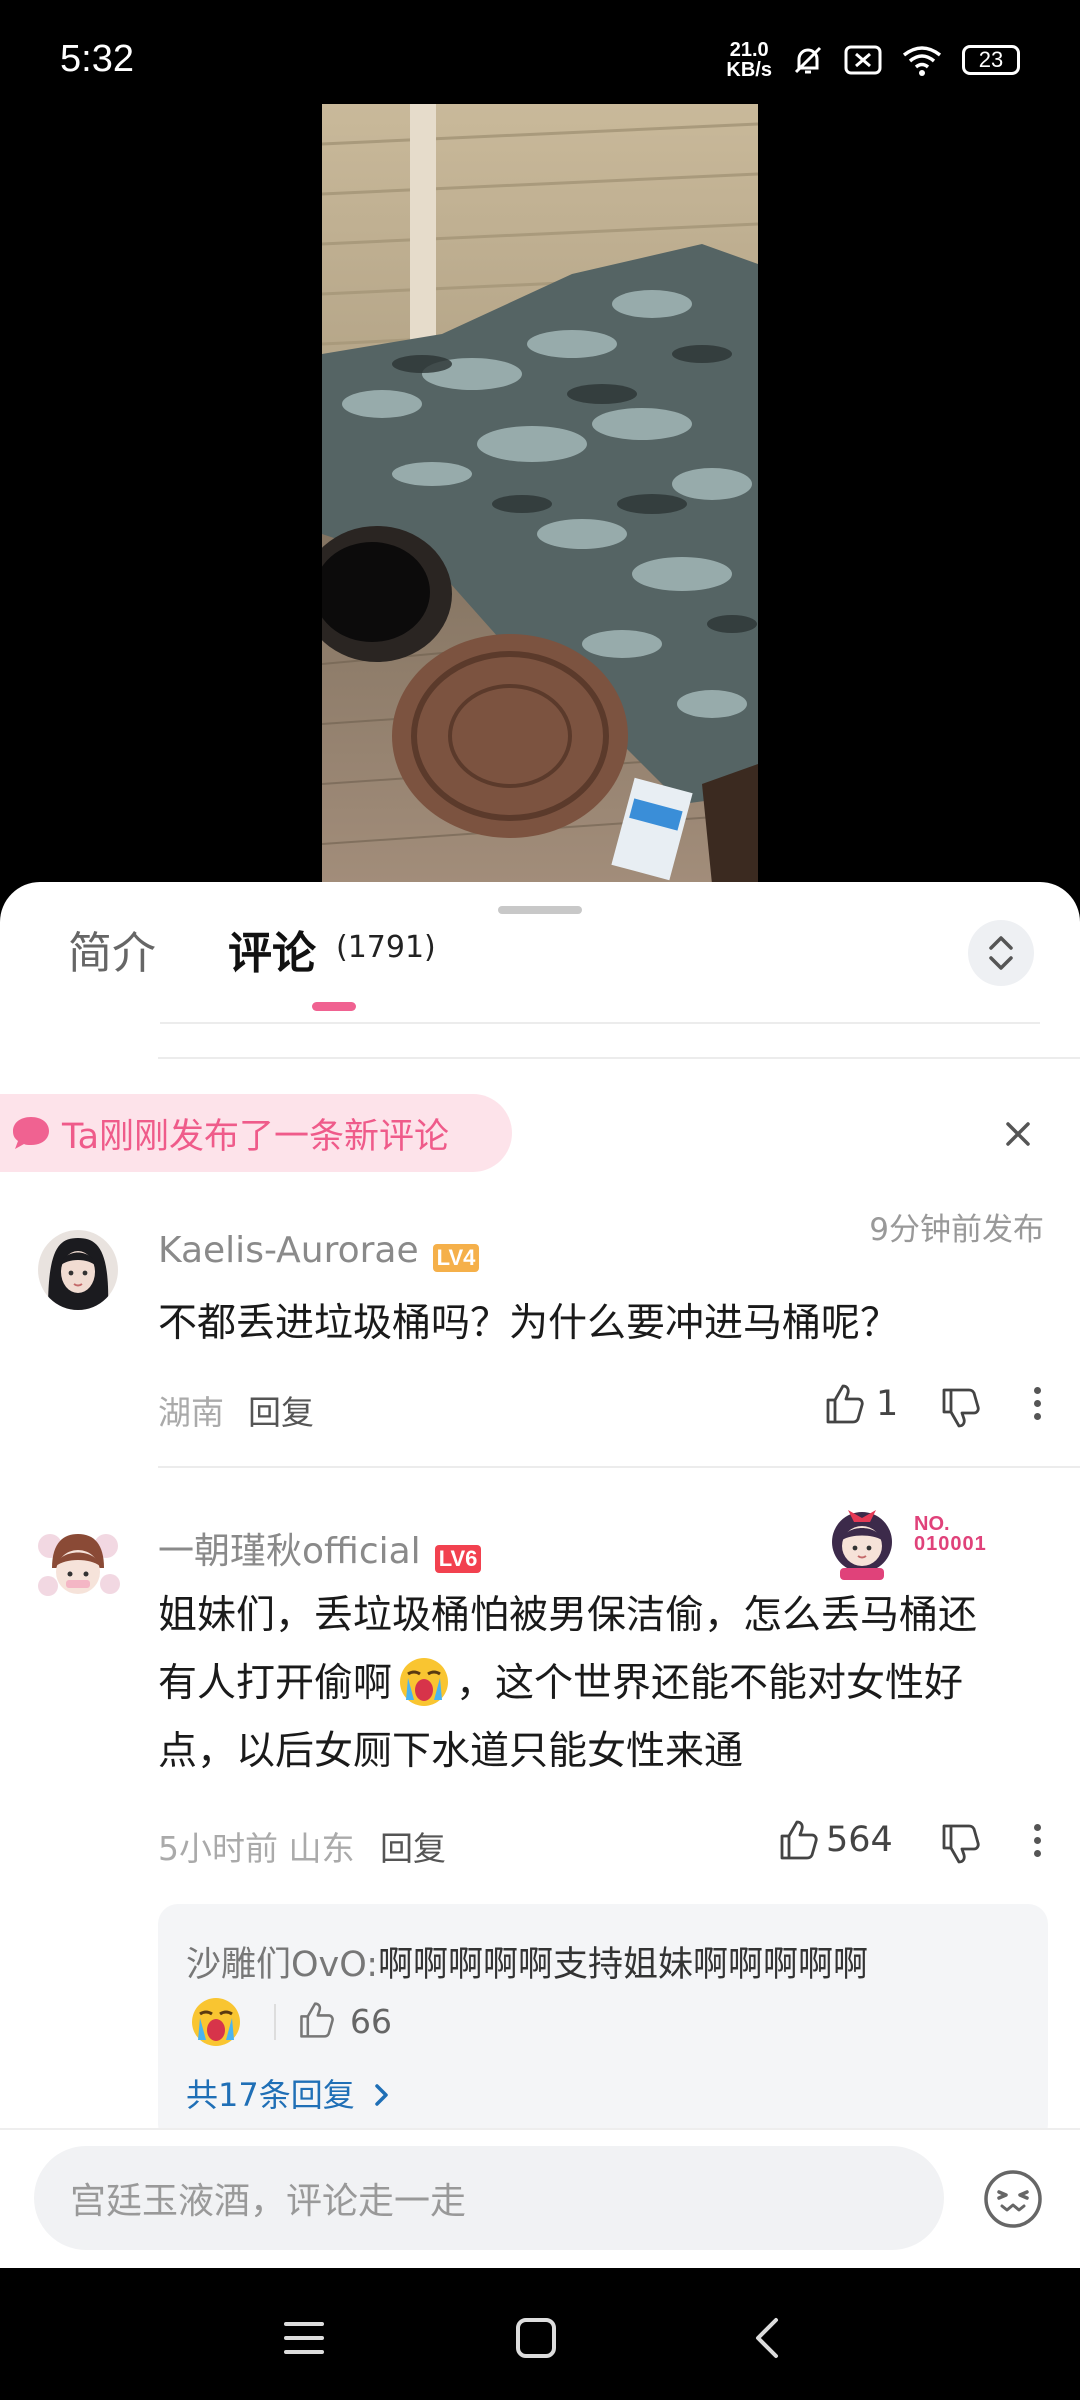 The image size is (1080, 2400). I want to click on status-icons: 21.0 KB/s 23, so click(873, 60).